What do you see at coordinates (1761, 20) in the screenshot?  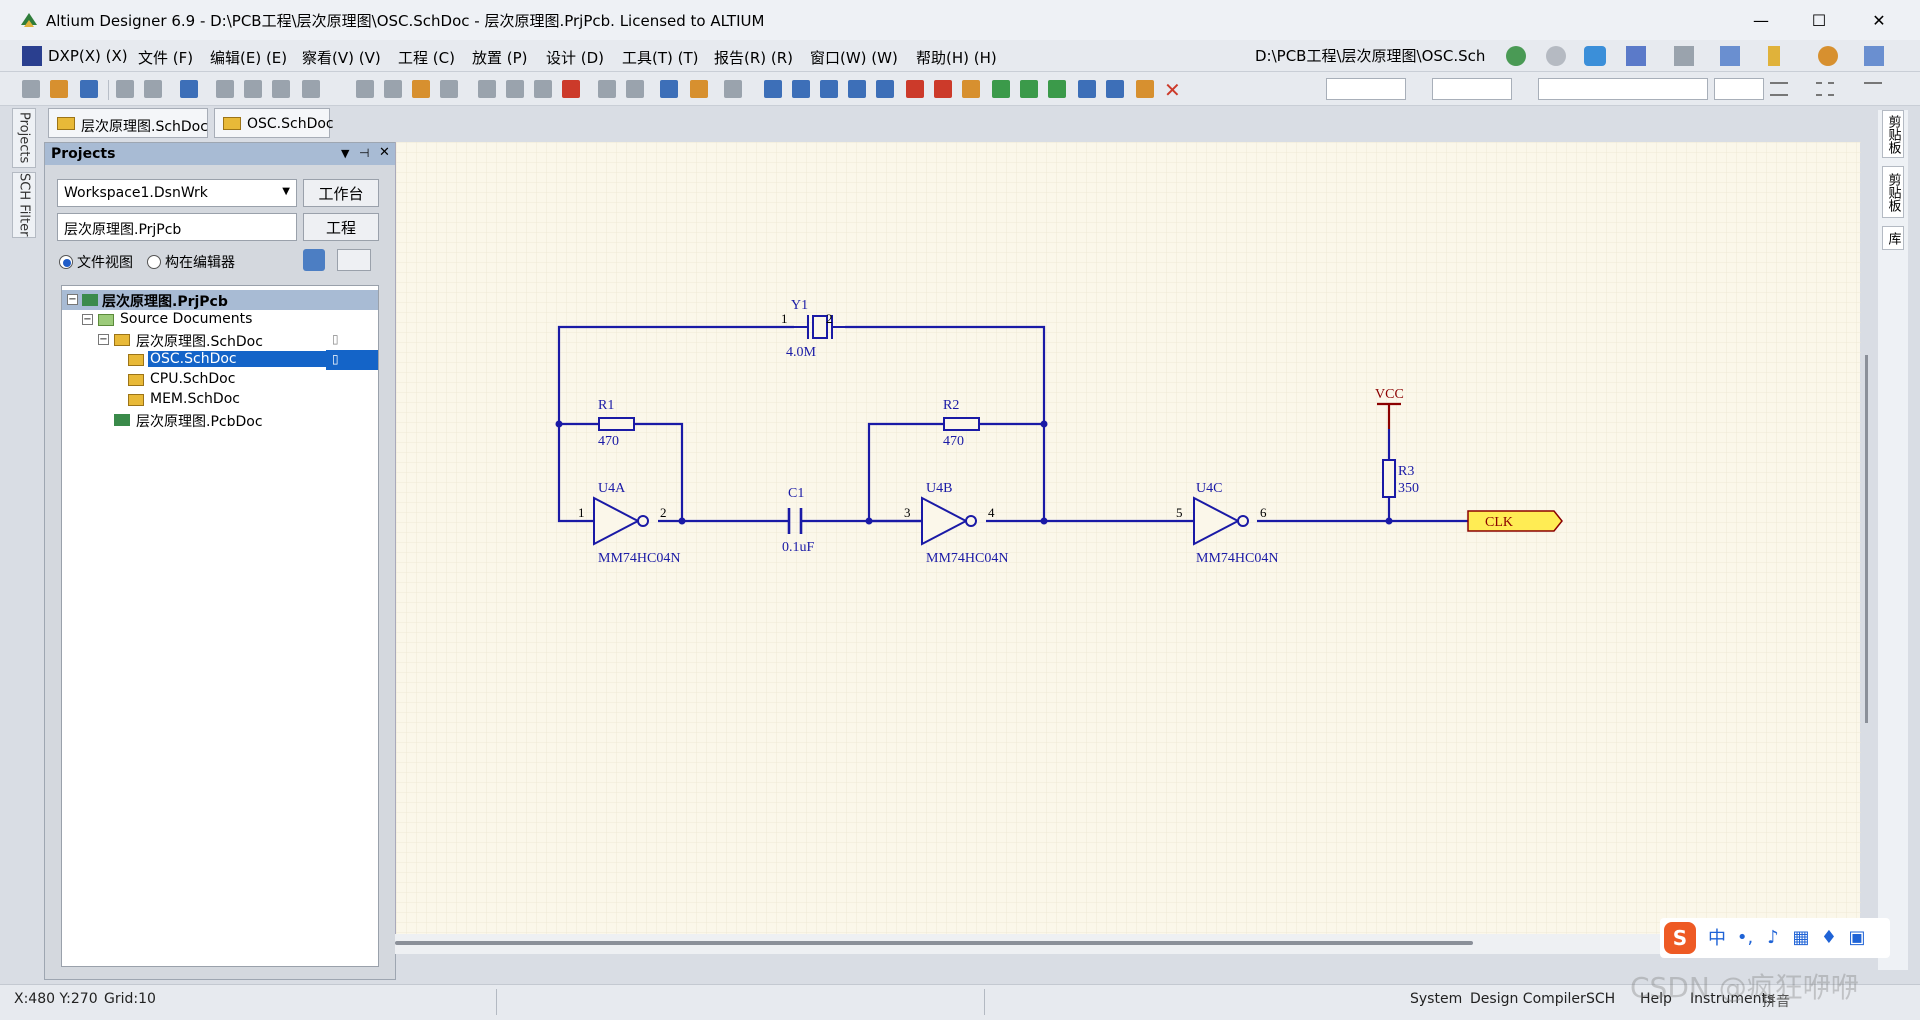 I see `minimize-button: —` at bounding box center [1761, 20].